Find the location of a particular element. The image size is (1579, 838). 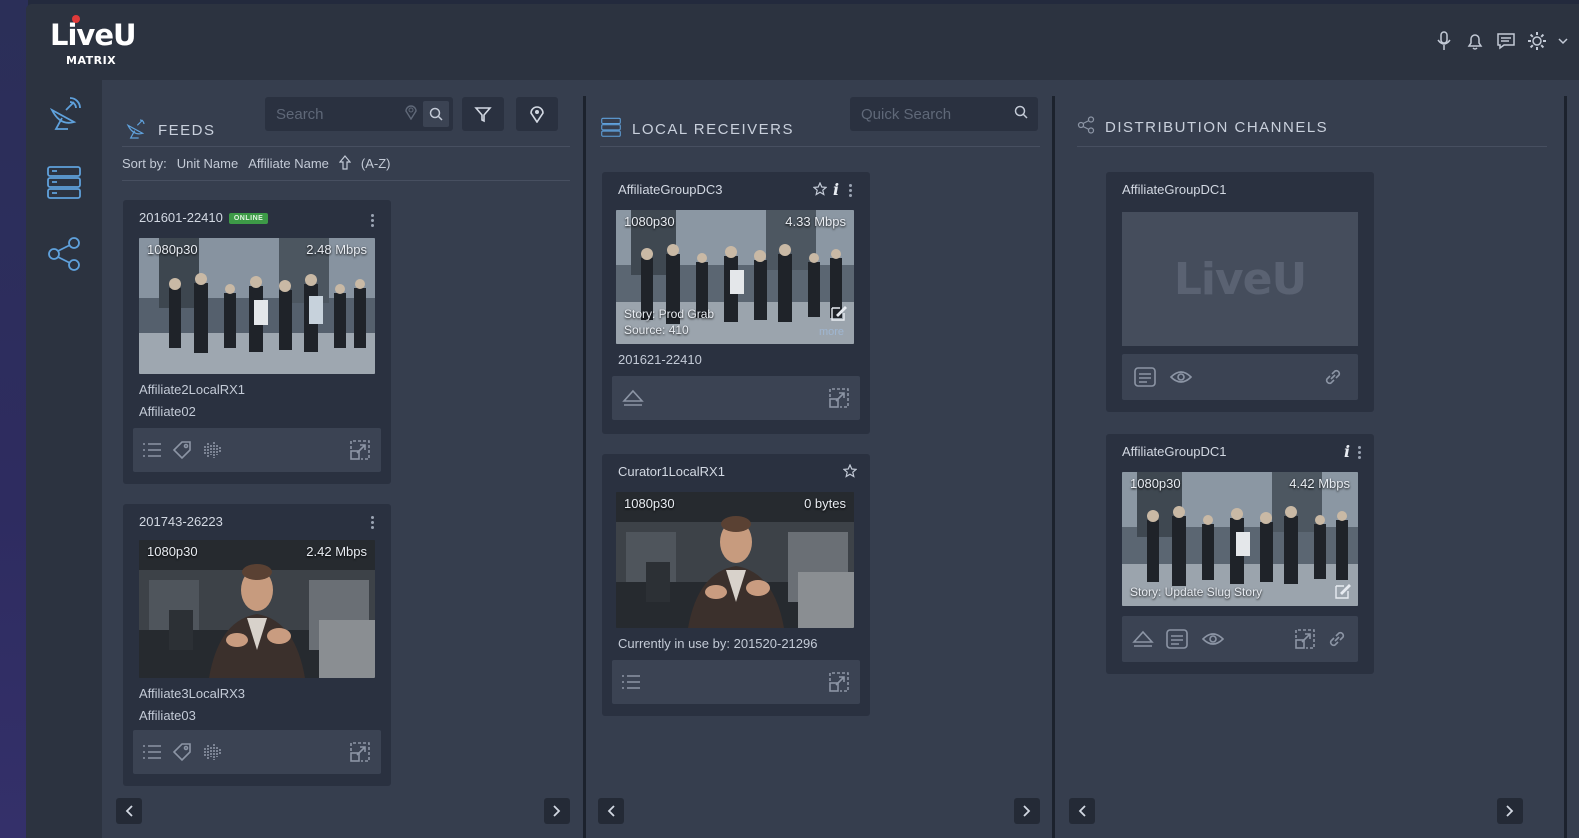

bitrate-label: 2.42 Mbps is located at coordinates (336, 551).